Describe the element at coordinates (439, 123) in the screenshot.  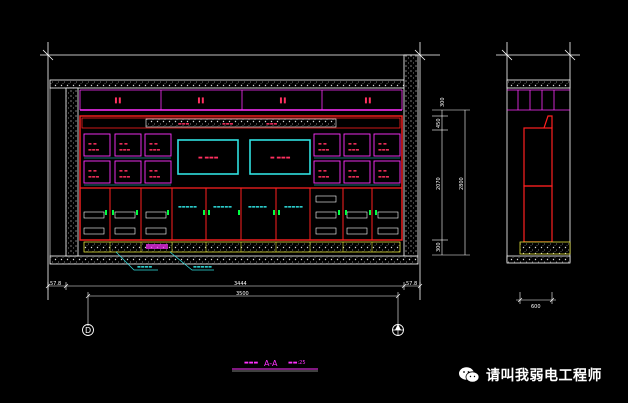
I see `dim-height-mid-a: 450` at that location.